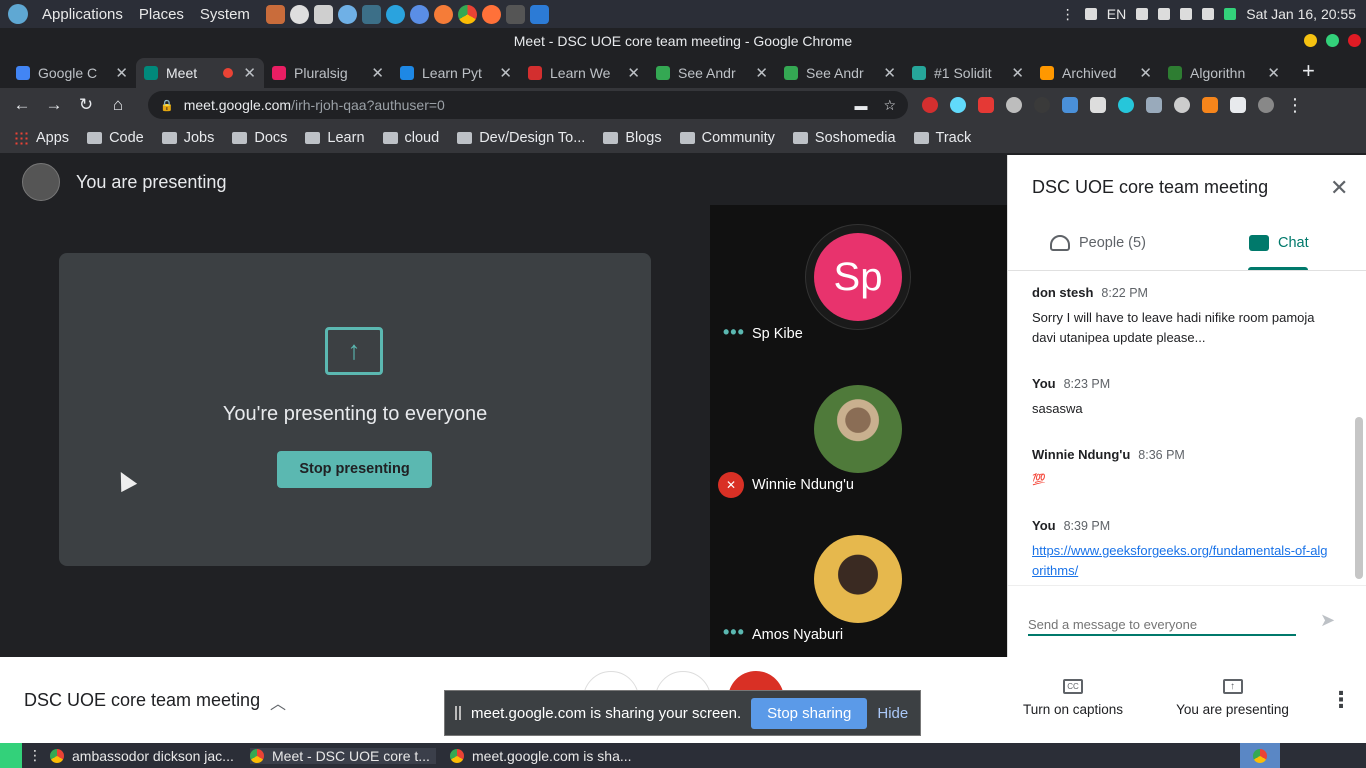  I want to click on chat-message-input, so click(1162, 625).